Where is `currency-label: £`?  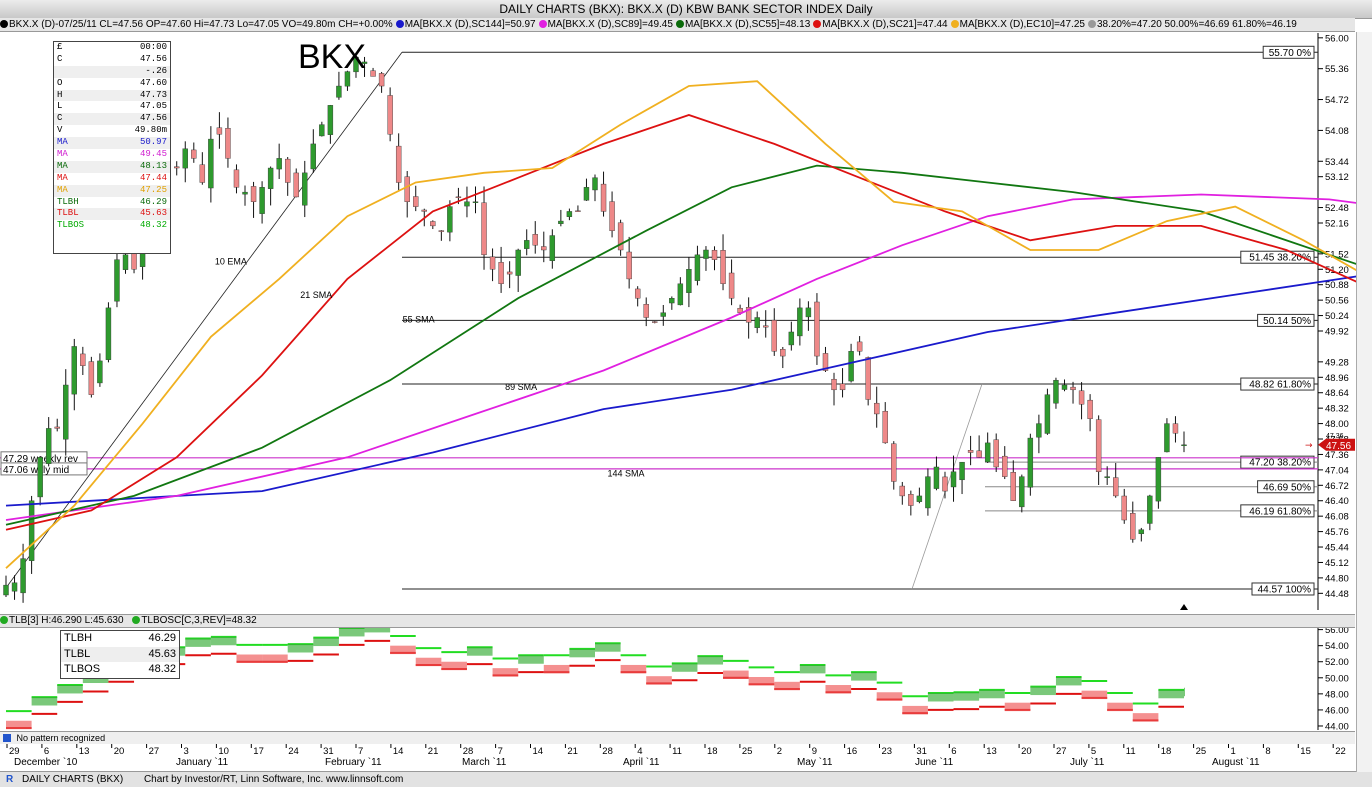
currency-label: £ is located at coordinates (60, 47).